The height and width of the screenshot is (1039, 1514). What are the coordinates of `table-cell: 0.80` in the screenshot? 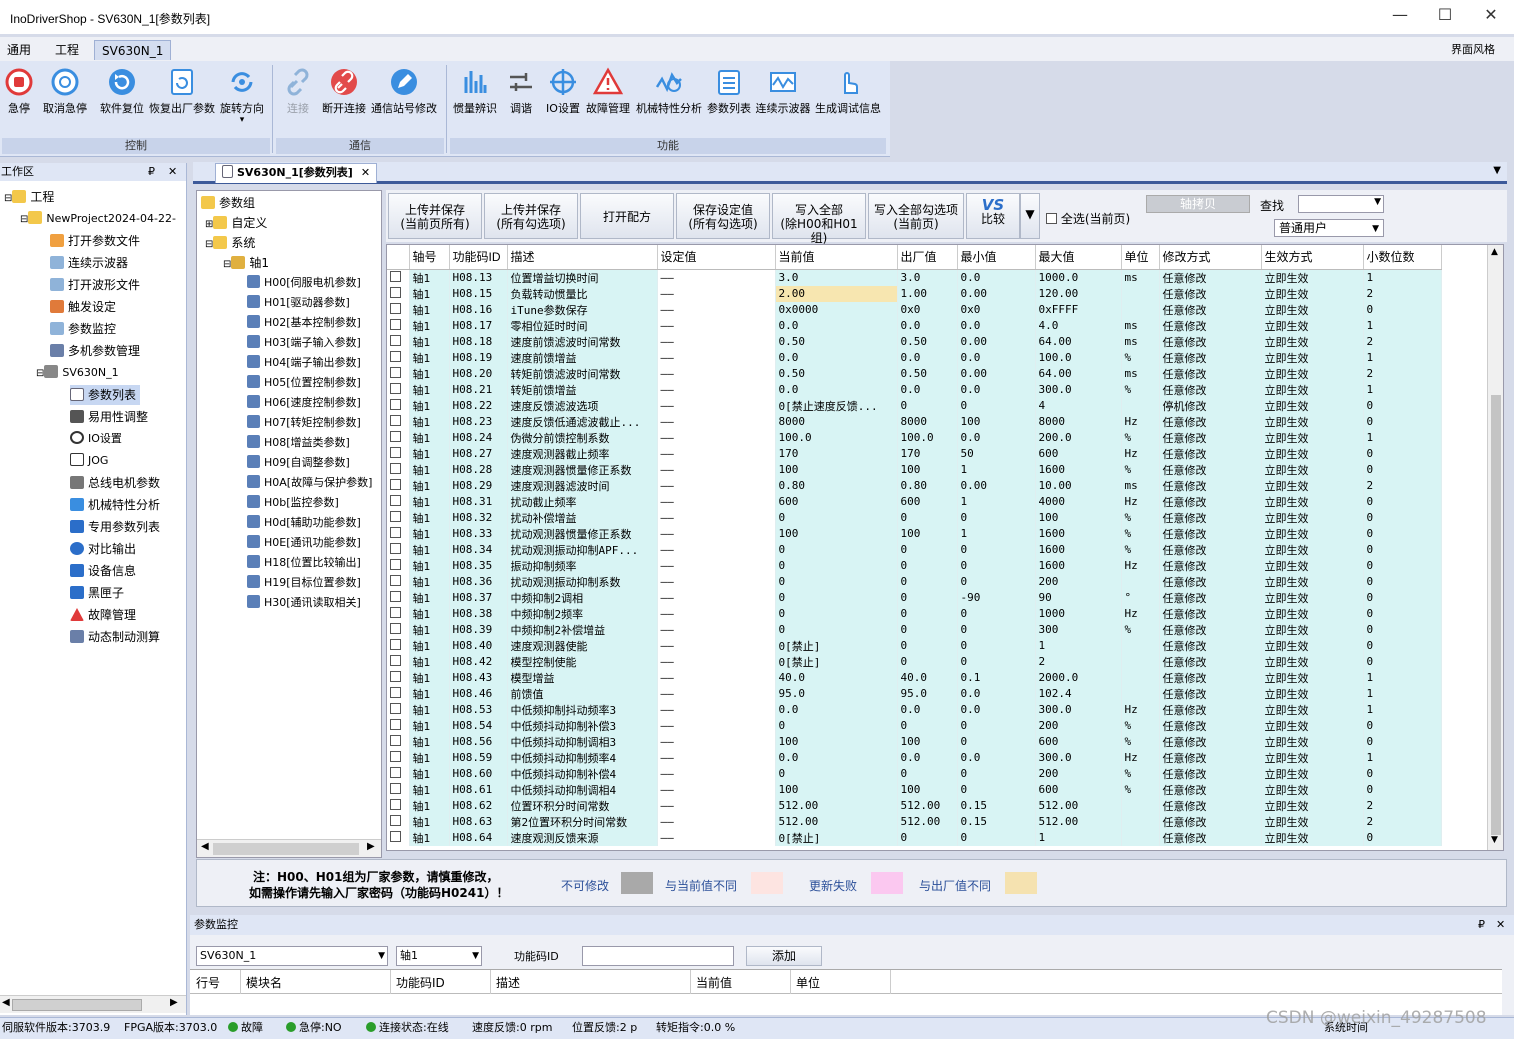 It's located at (836, 485).